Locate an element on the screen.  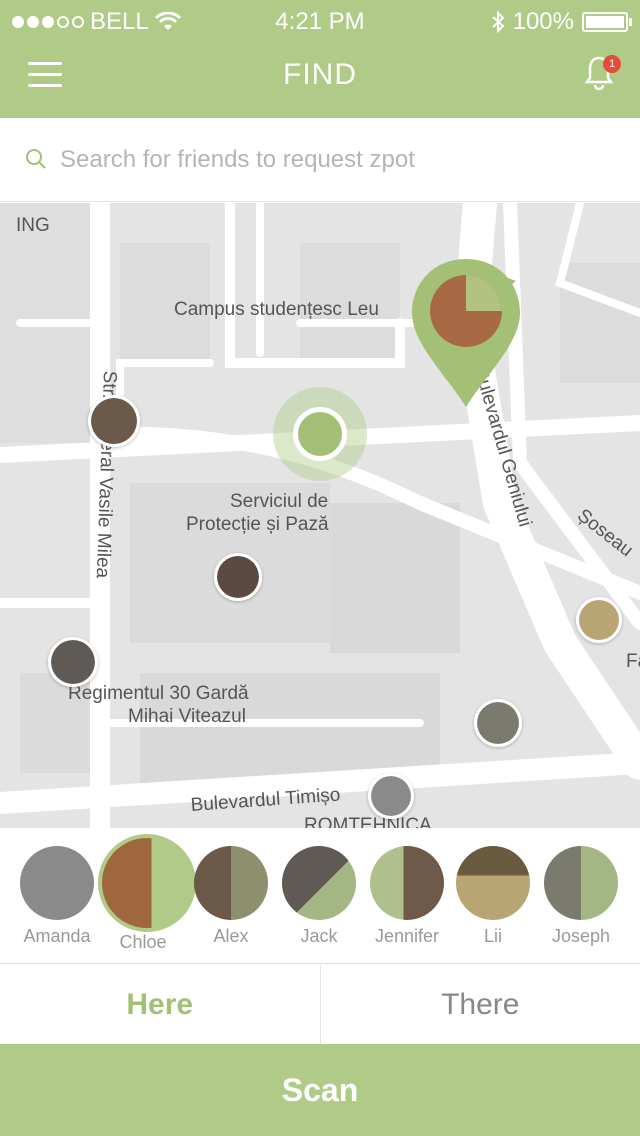
header: BELL 4:21 PM 100% FIND 1 is located at coordinates (320, 59).